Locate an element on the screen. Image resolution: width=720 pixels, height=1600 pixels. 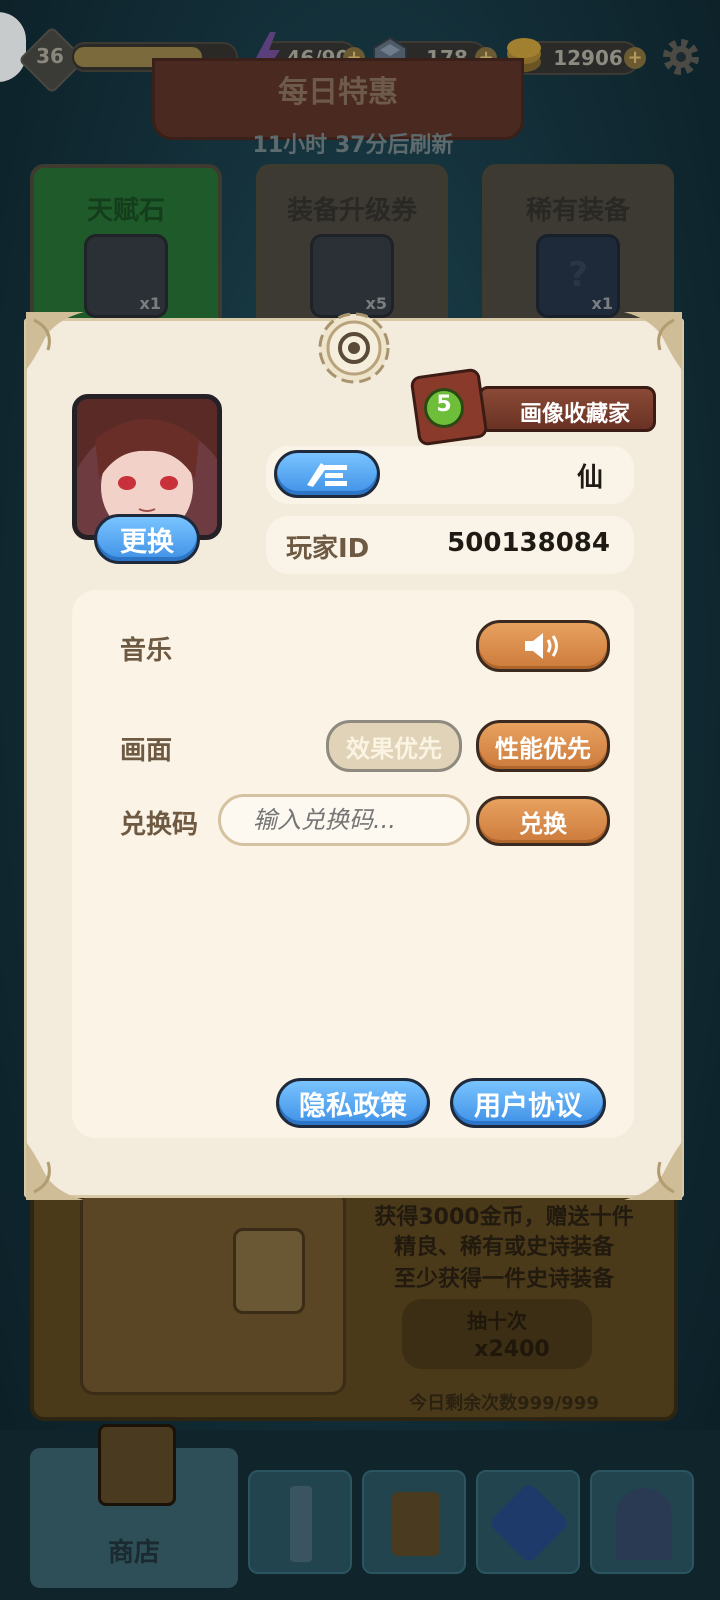
title-badge: 画像收藏家 is located at coordinates (567, 409).